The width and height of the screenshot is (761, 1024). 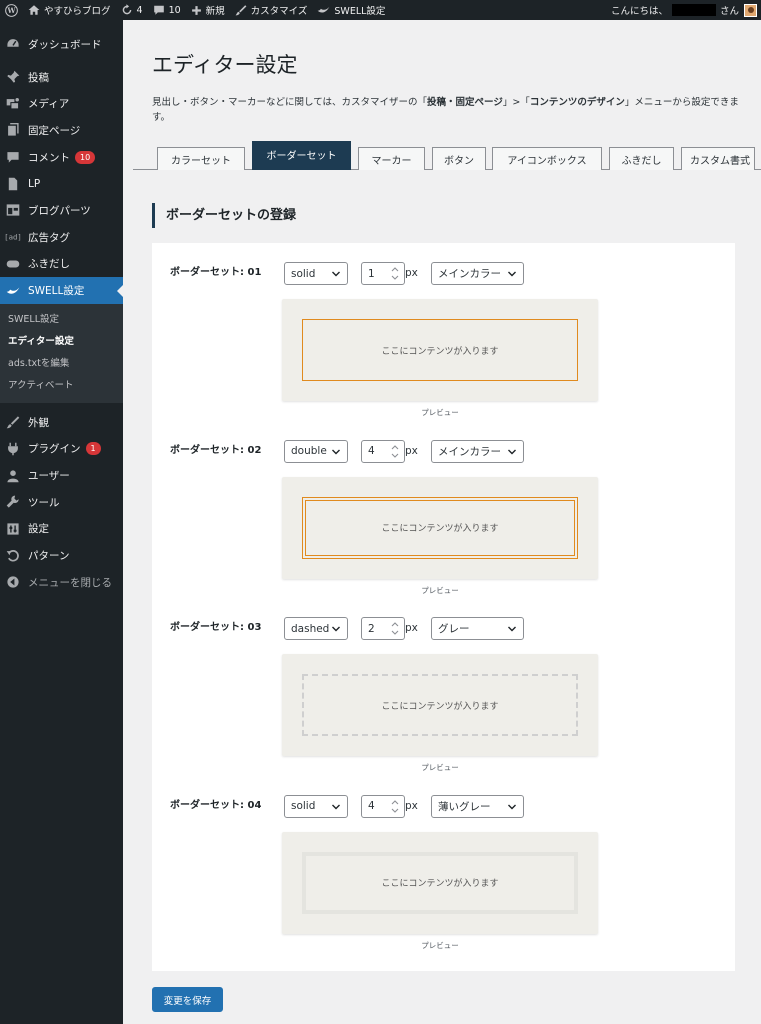 What do you see at coordinates (271, 10) in the screenshot?
I see `customize-link: カスタマイズ` at bounding box center [271, 10].